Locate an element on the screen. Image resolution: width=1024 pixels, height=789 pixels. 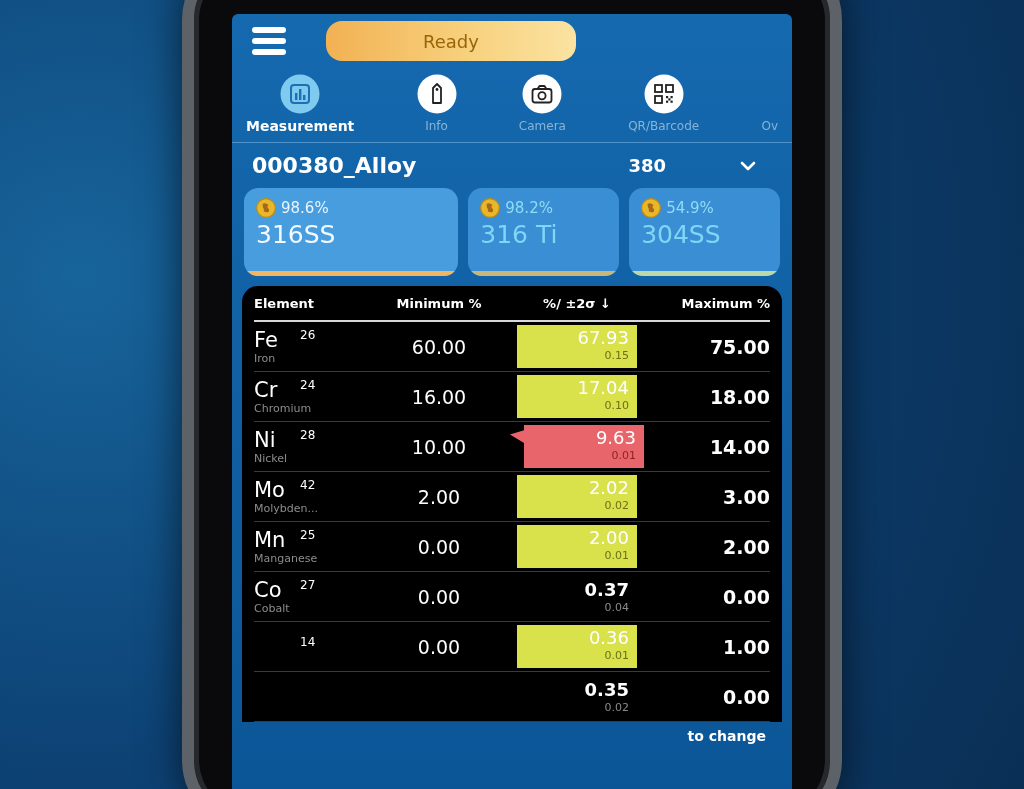
chevron-down-icon is located at coordinates (748, 165).